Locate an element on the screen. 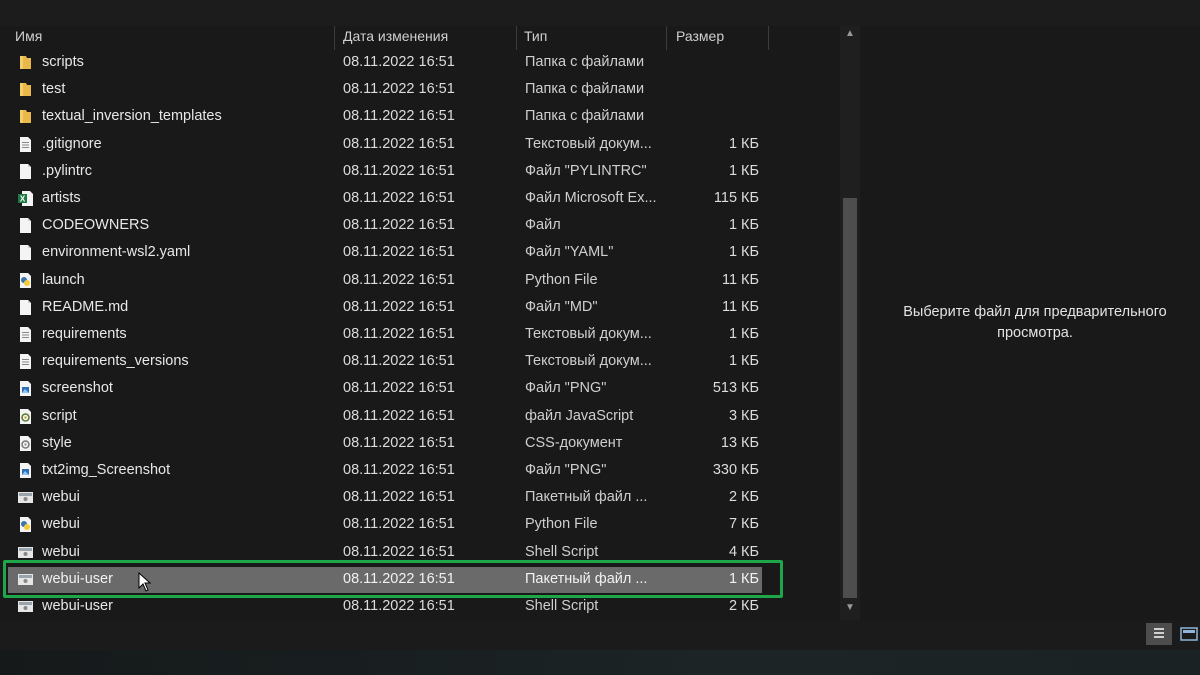 The width and height of the screenshot is (1200, 675). file-type: Файл "YAML" is located at coordinates (569, 252).